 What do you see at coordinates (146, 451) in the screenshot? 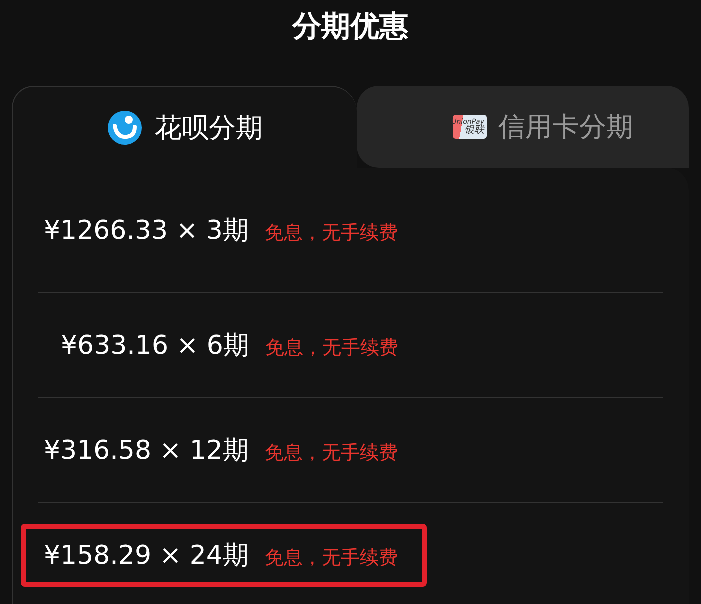
I see `installment-amount: ¥316.58 × 12期` at bounding box center [146, 451].